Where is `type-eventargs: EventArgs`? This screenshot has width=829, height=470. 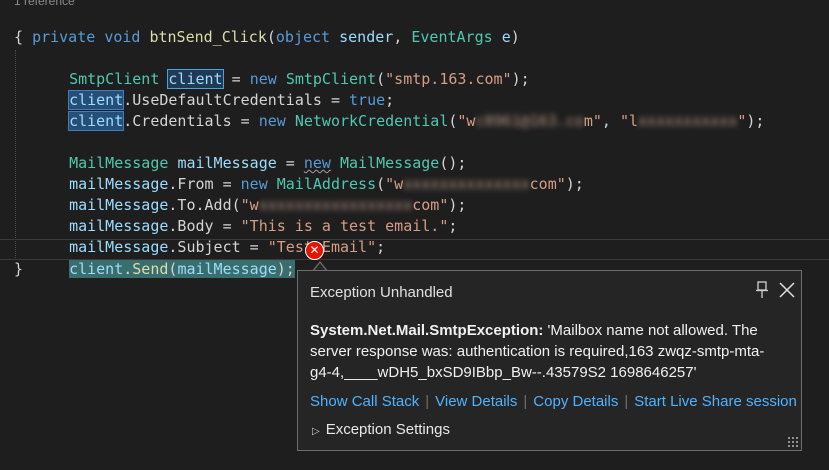
type-eventargs: EventArgs is located at coordinates (452, 37).